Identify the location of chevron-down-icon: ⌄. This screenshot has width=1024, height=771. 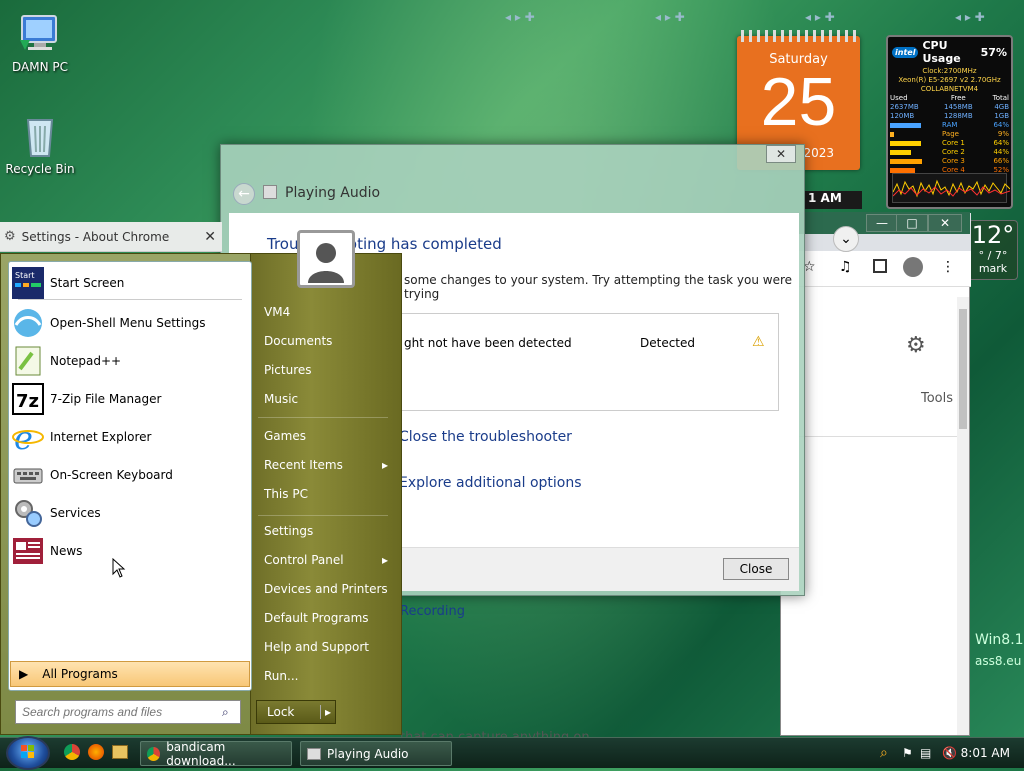
(846, 239).